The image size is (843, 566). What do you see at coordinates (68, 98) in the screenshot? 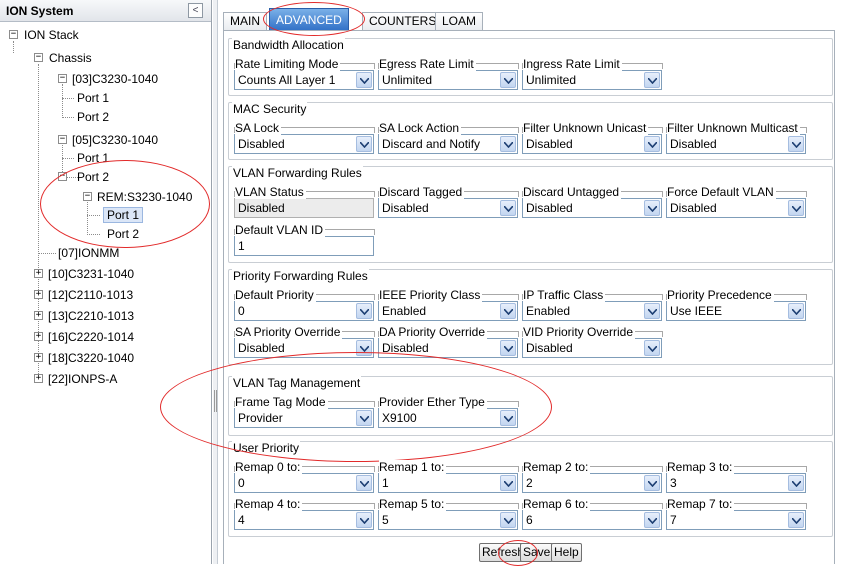
I see `tree-connector` at bounding box center [68, 98].